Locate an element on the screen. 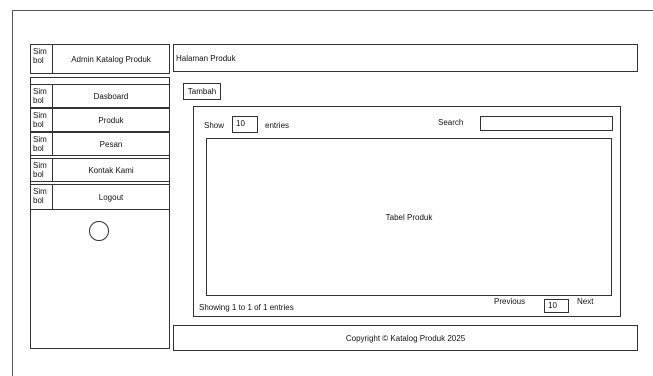 The image size is (653, 376). tambah-button: Tambah is located at coordinates (202, 91).